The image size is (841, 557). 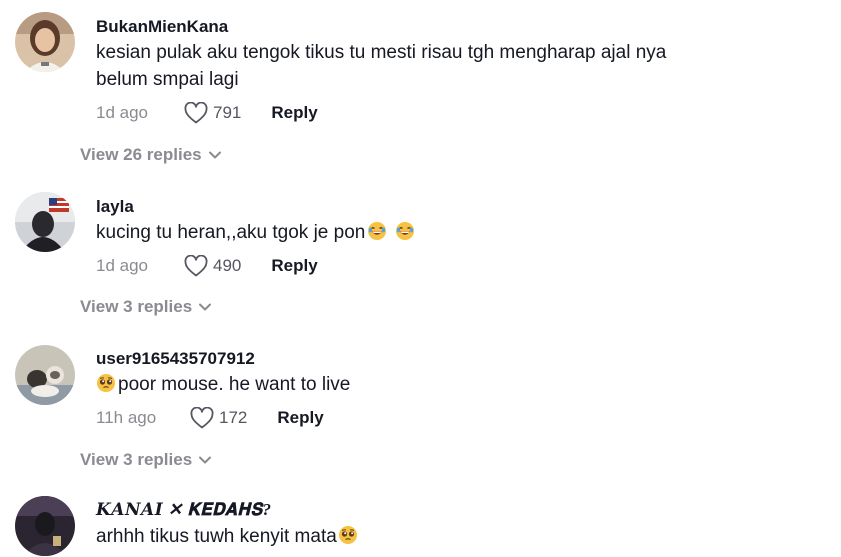 I want to click on view-replies-button: View 26 replies, so click(x=151, y=155).